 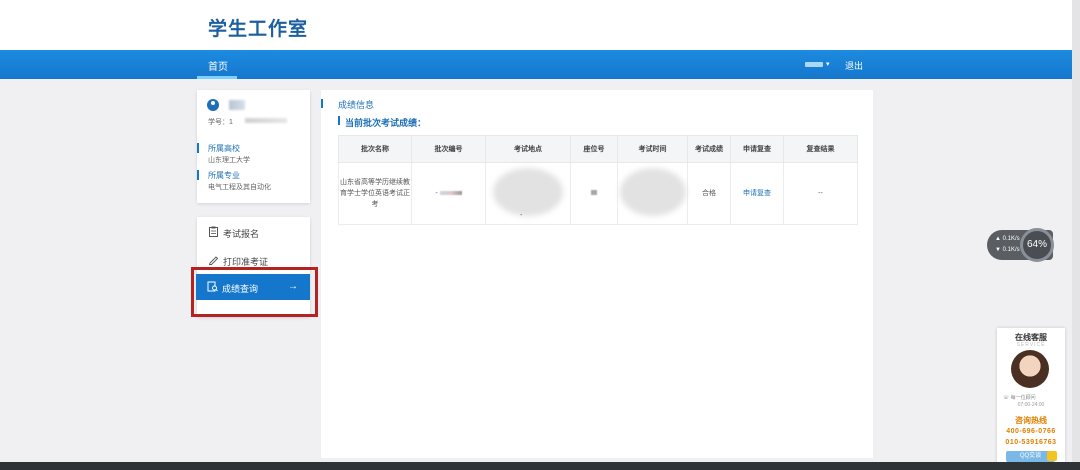 I want to click on school-label: 所属高校, so click(x=224, y=148).